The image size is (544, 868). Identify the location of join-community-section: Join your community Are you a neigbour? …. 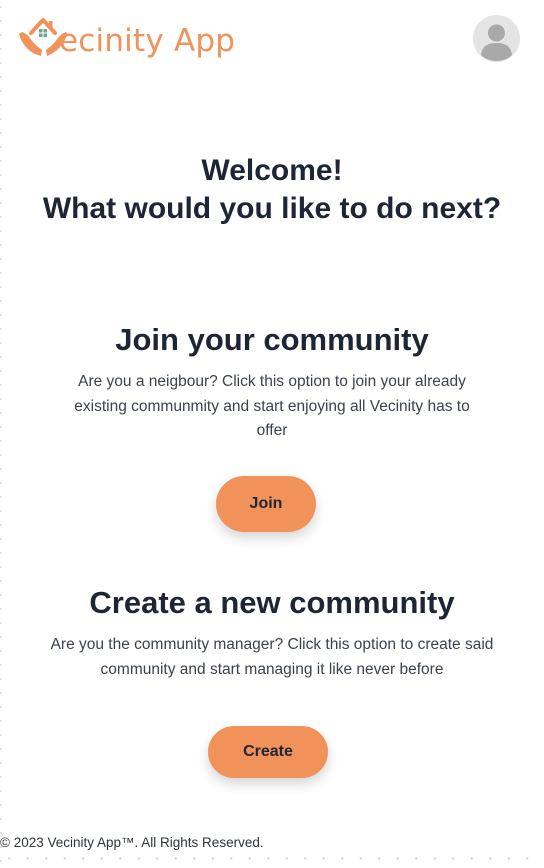
(272, 383).